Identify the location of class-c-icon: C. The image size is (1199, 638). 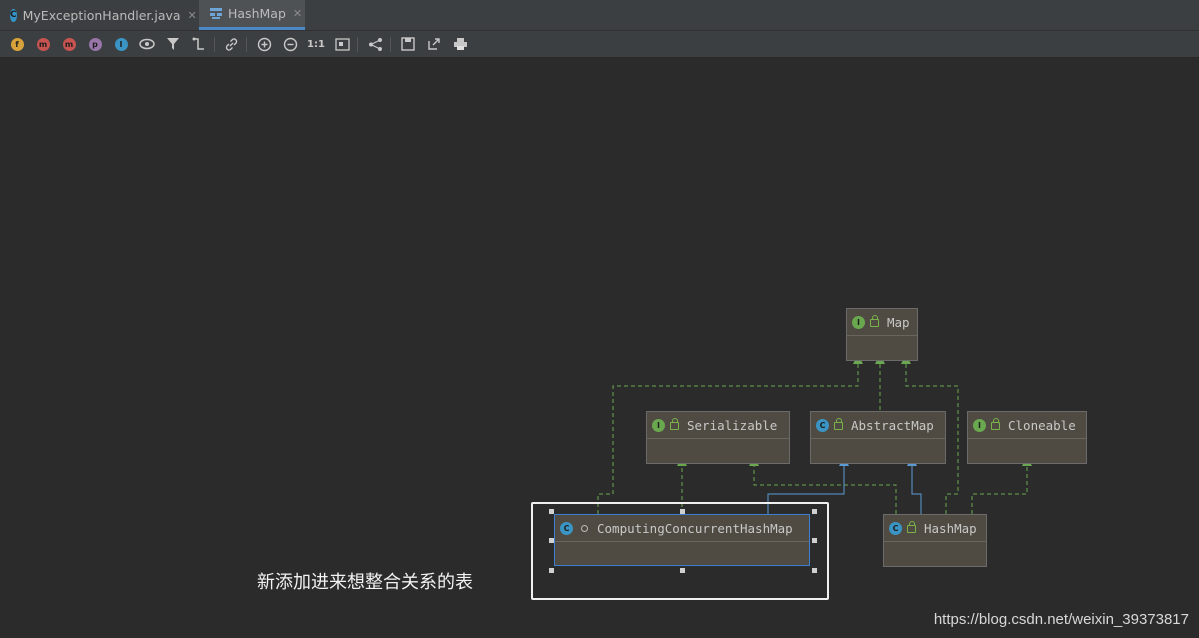
(13, 15).